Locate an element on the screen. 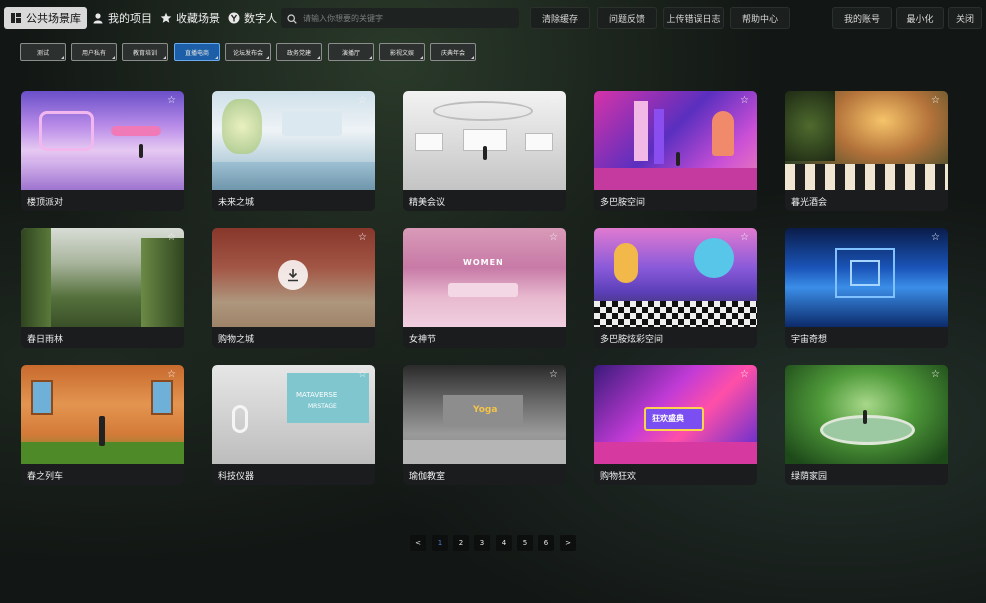 This screenshot has height=603, width=986. scene-title: 多巴胺炫彩空间 is located at coordinates (632, 340).